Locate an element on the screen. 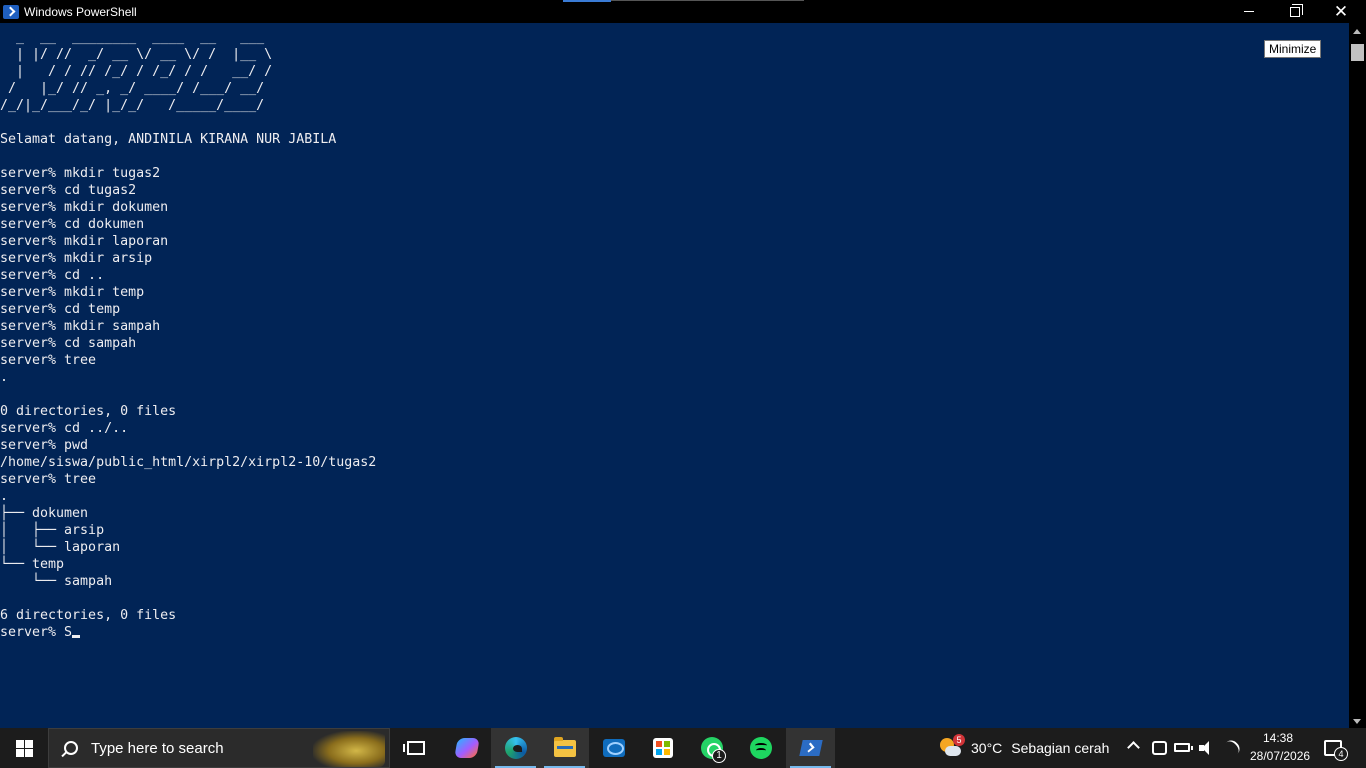 Image resolution: width=1366 pixels, height=768 pixels. minimize-button is located at coordinates (1249, 11).